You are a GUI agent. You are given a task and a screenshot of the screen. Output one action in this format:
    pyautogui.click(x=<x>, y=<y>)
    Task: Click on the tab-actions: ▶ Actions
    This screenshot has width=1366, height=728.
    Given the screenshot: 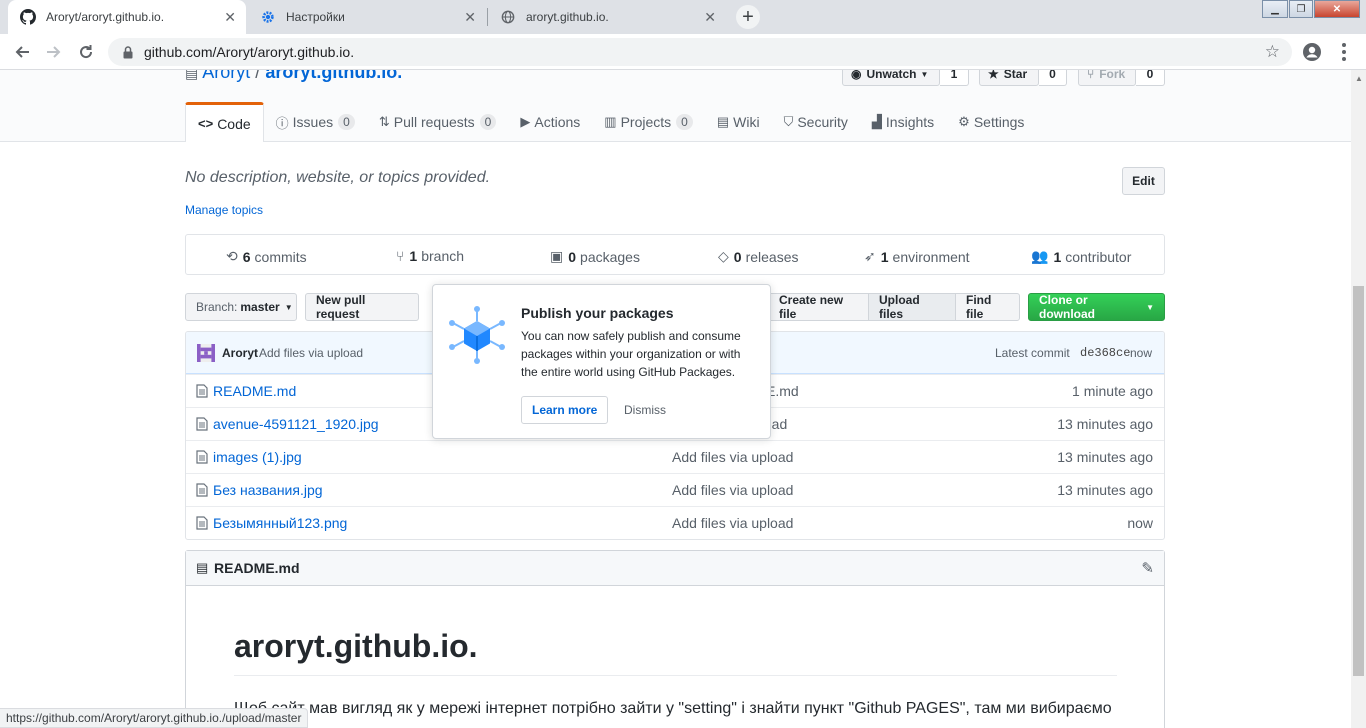 What is the action you would take?
    pyautogui.click(x=550, y=122)
    